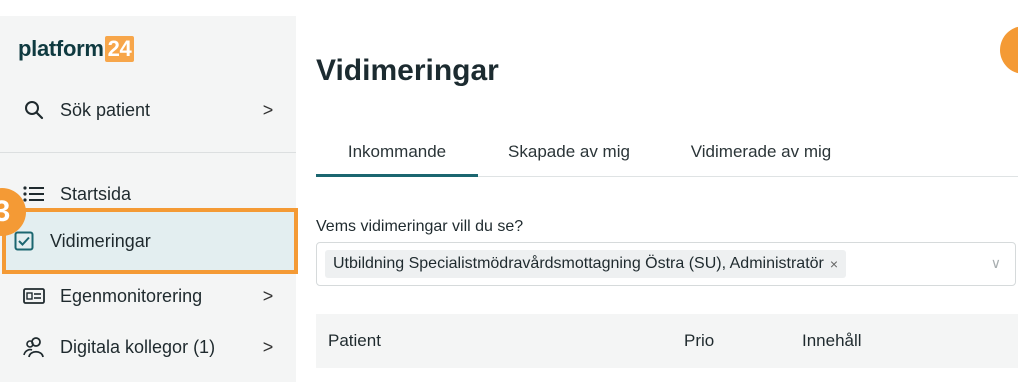  I want to click on tab-skapade-av-mig: Skapade av mig, so click(569, 152).